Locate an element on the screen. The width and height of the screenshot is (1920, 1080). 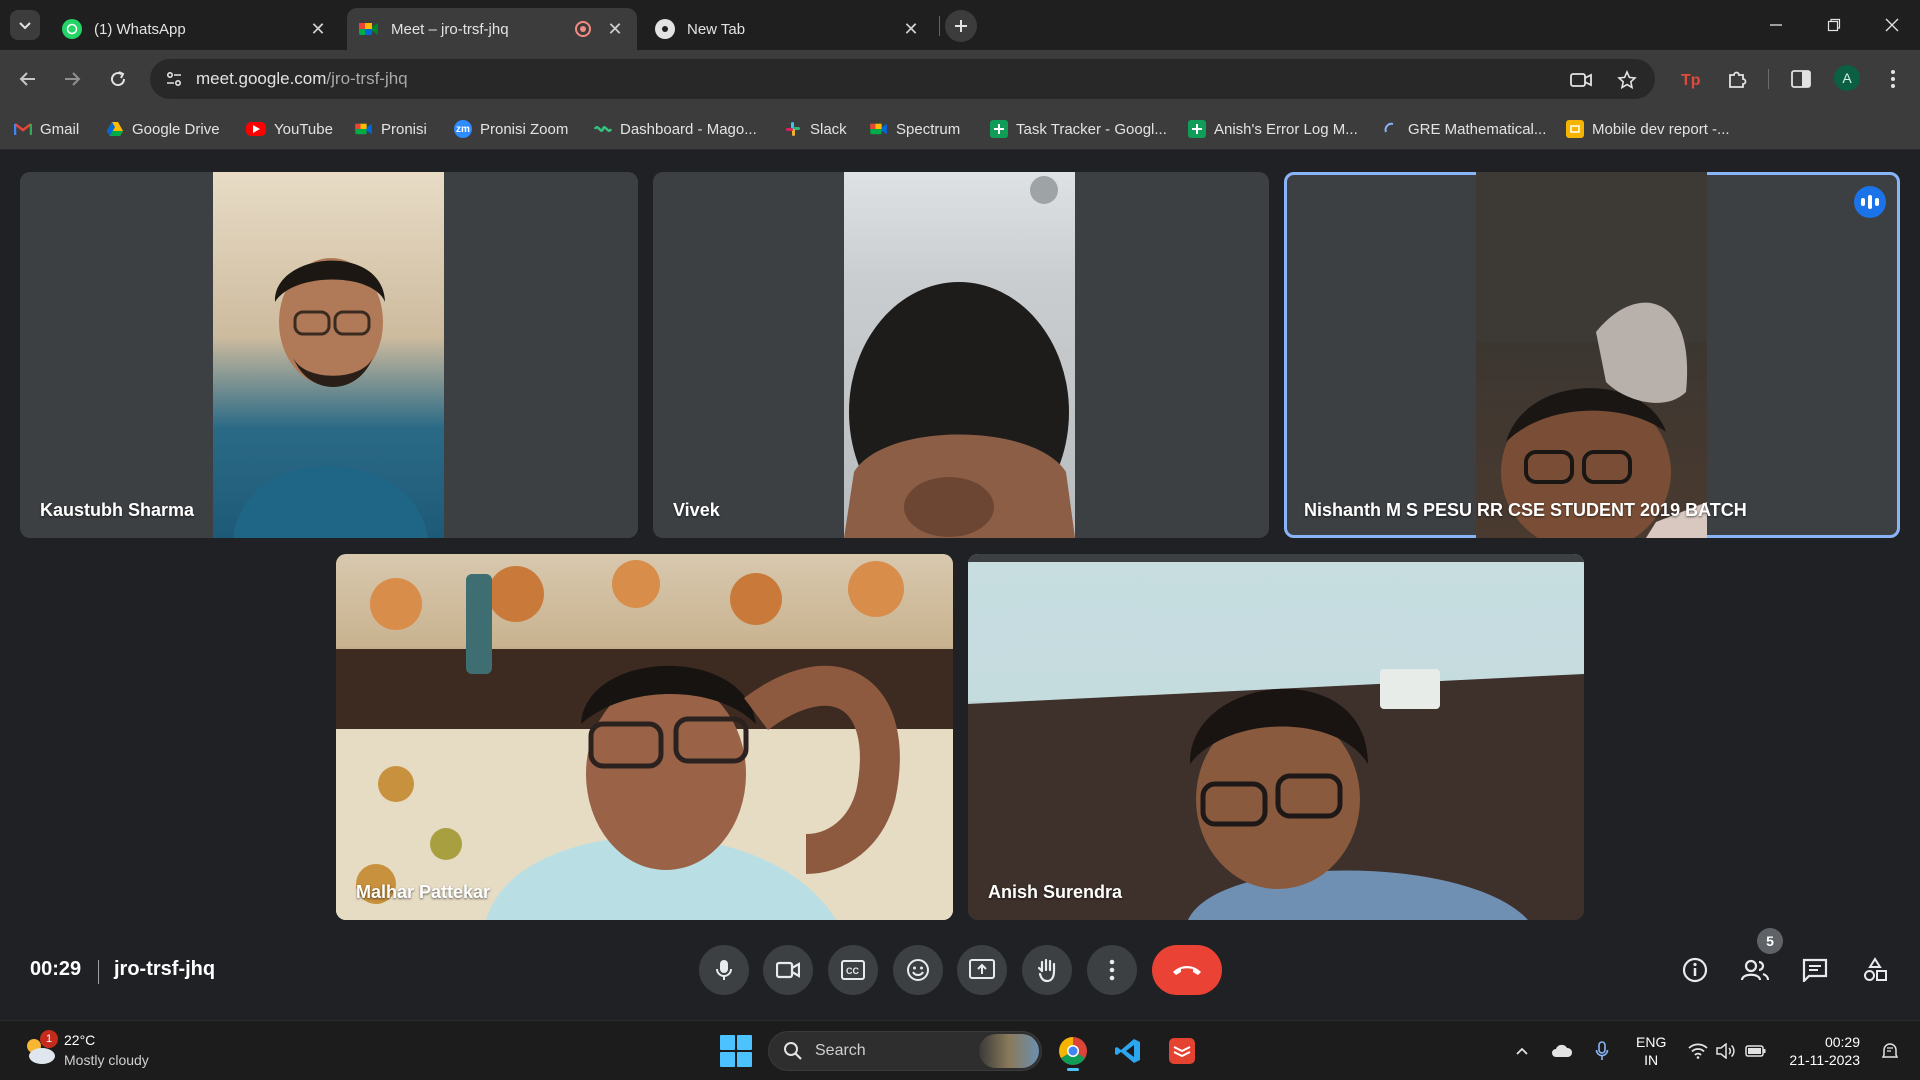
windows-start-button is located at coordinates (736, 1051).